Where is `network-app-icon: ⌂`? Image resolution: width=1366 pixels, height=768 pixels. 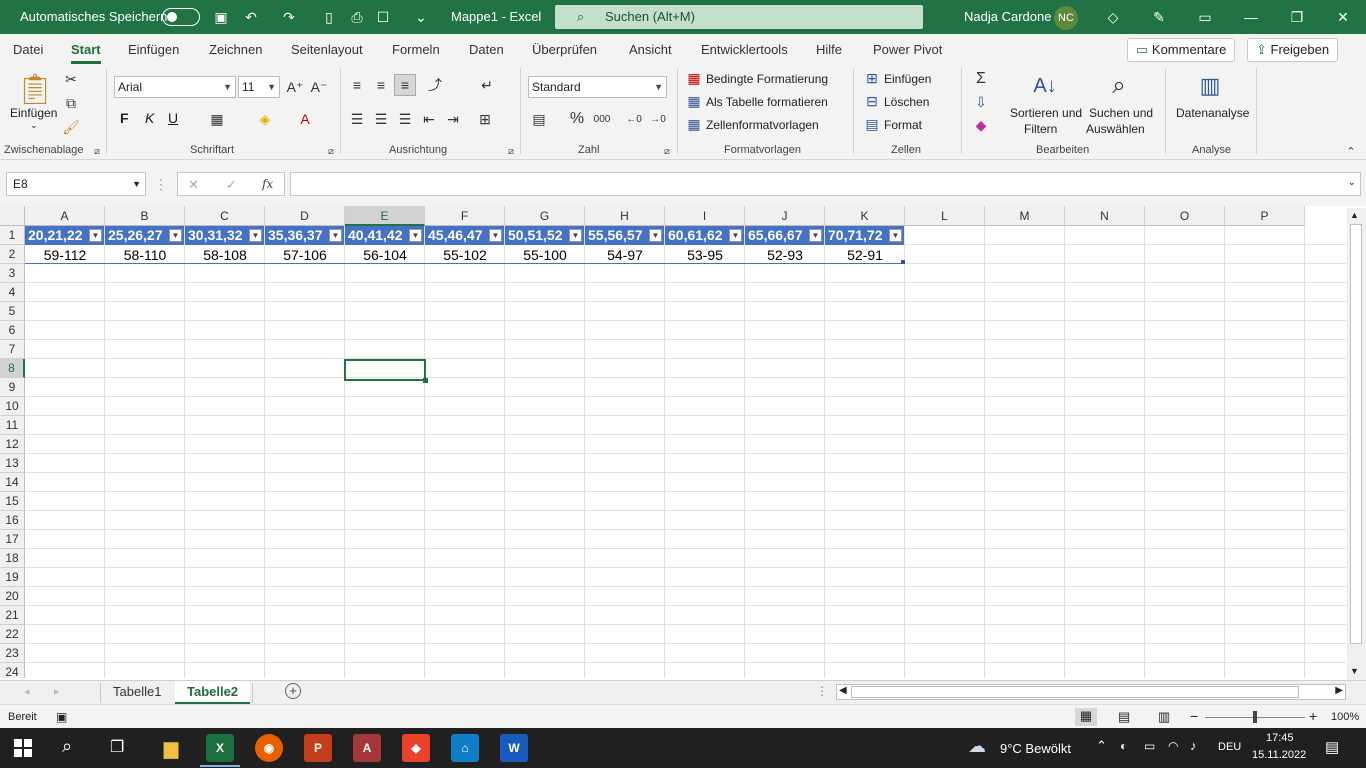
network-app-icon: ⌂ is located at coordinates (465, 748).